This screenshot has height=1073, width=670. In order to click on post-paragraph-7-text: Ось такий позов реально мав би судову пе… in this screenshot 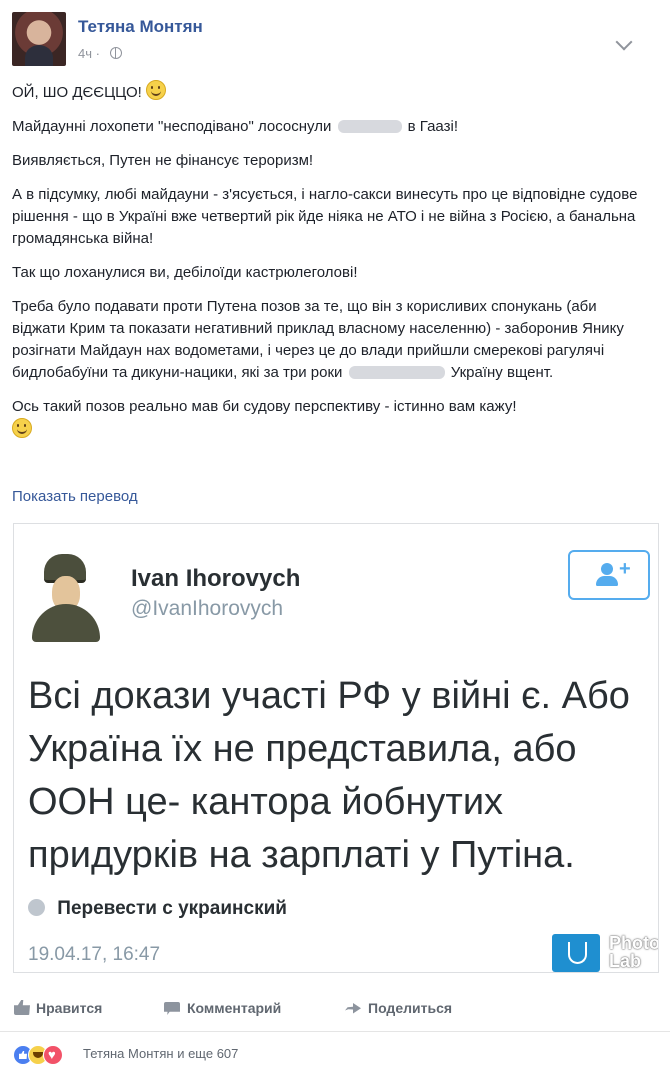, I will do `click(264, 406)`.